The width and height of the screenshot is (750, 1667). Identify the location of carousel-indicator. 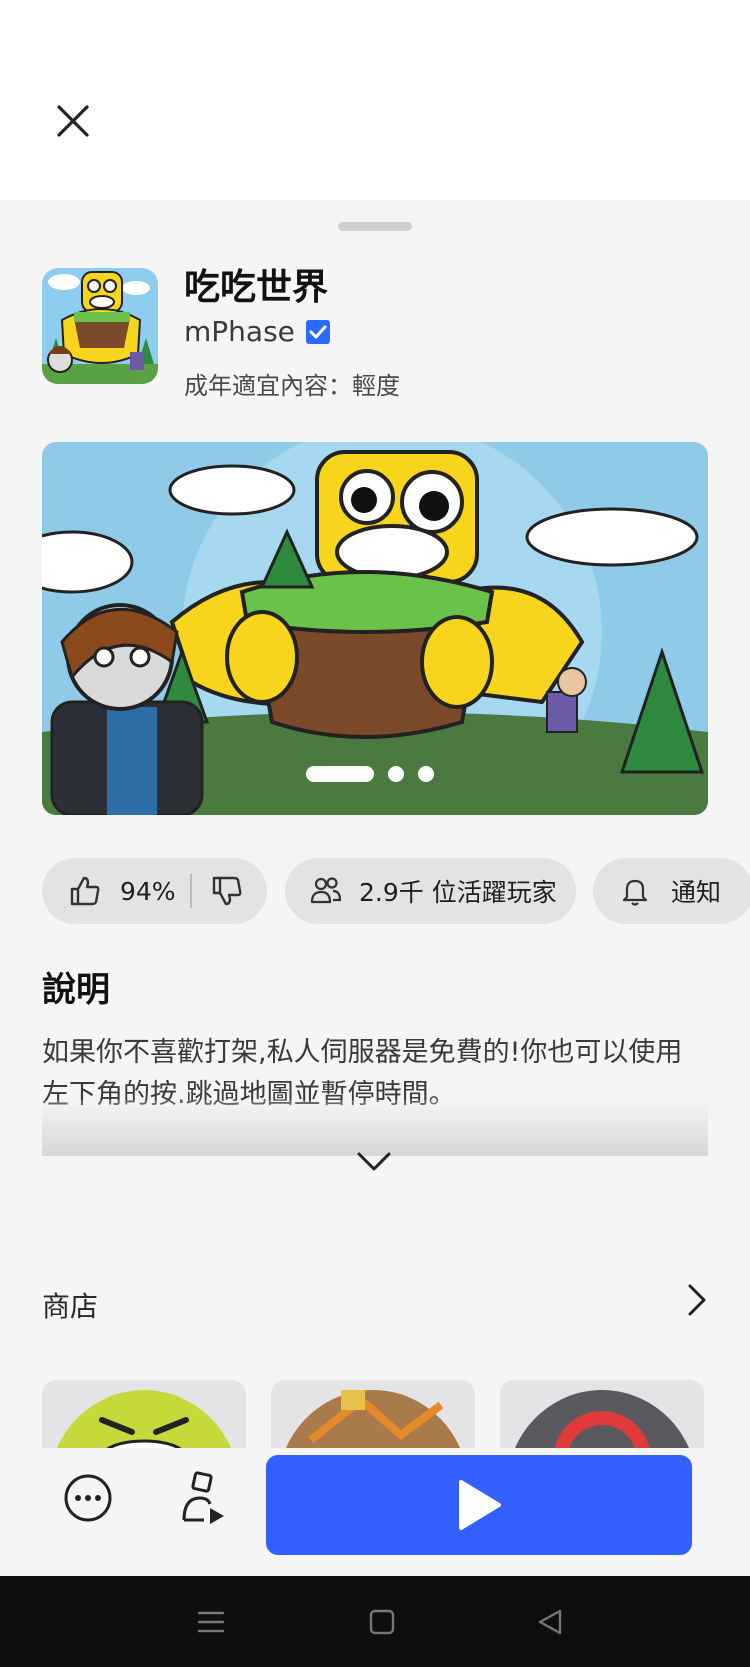
(370, 774).